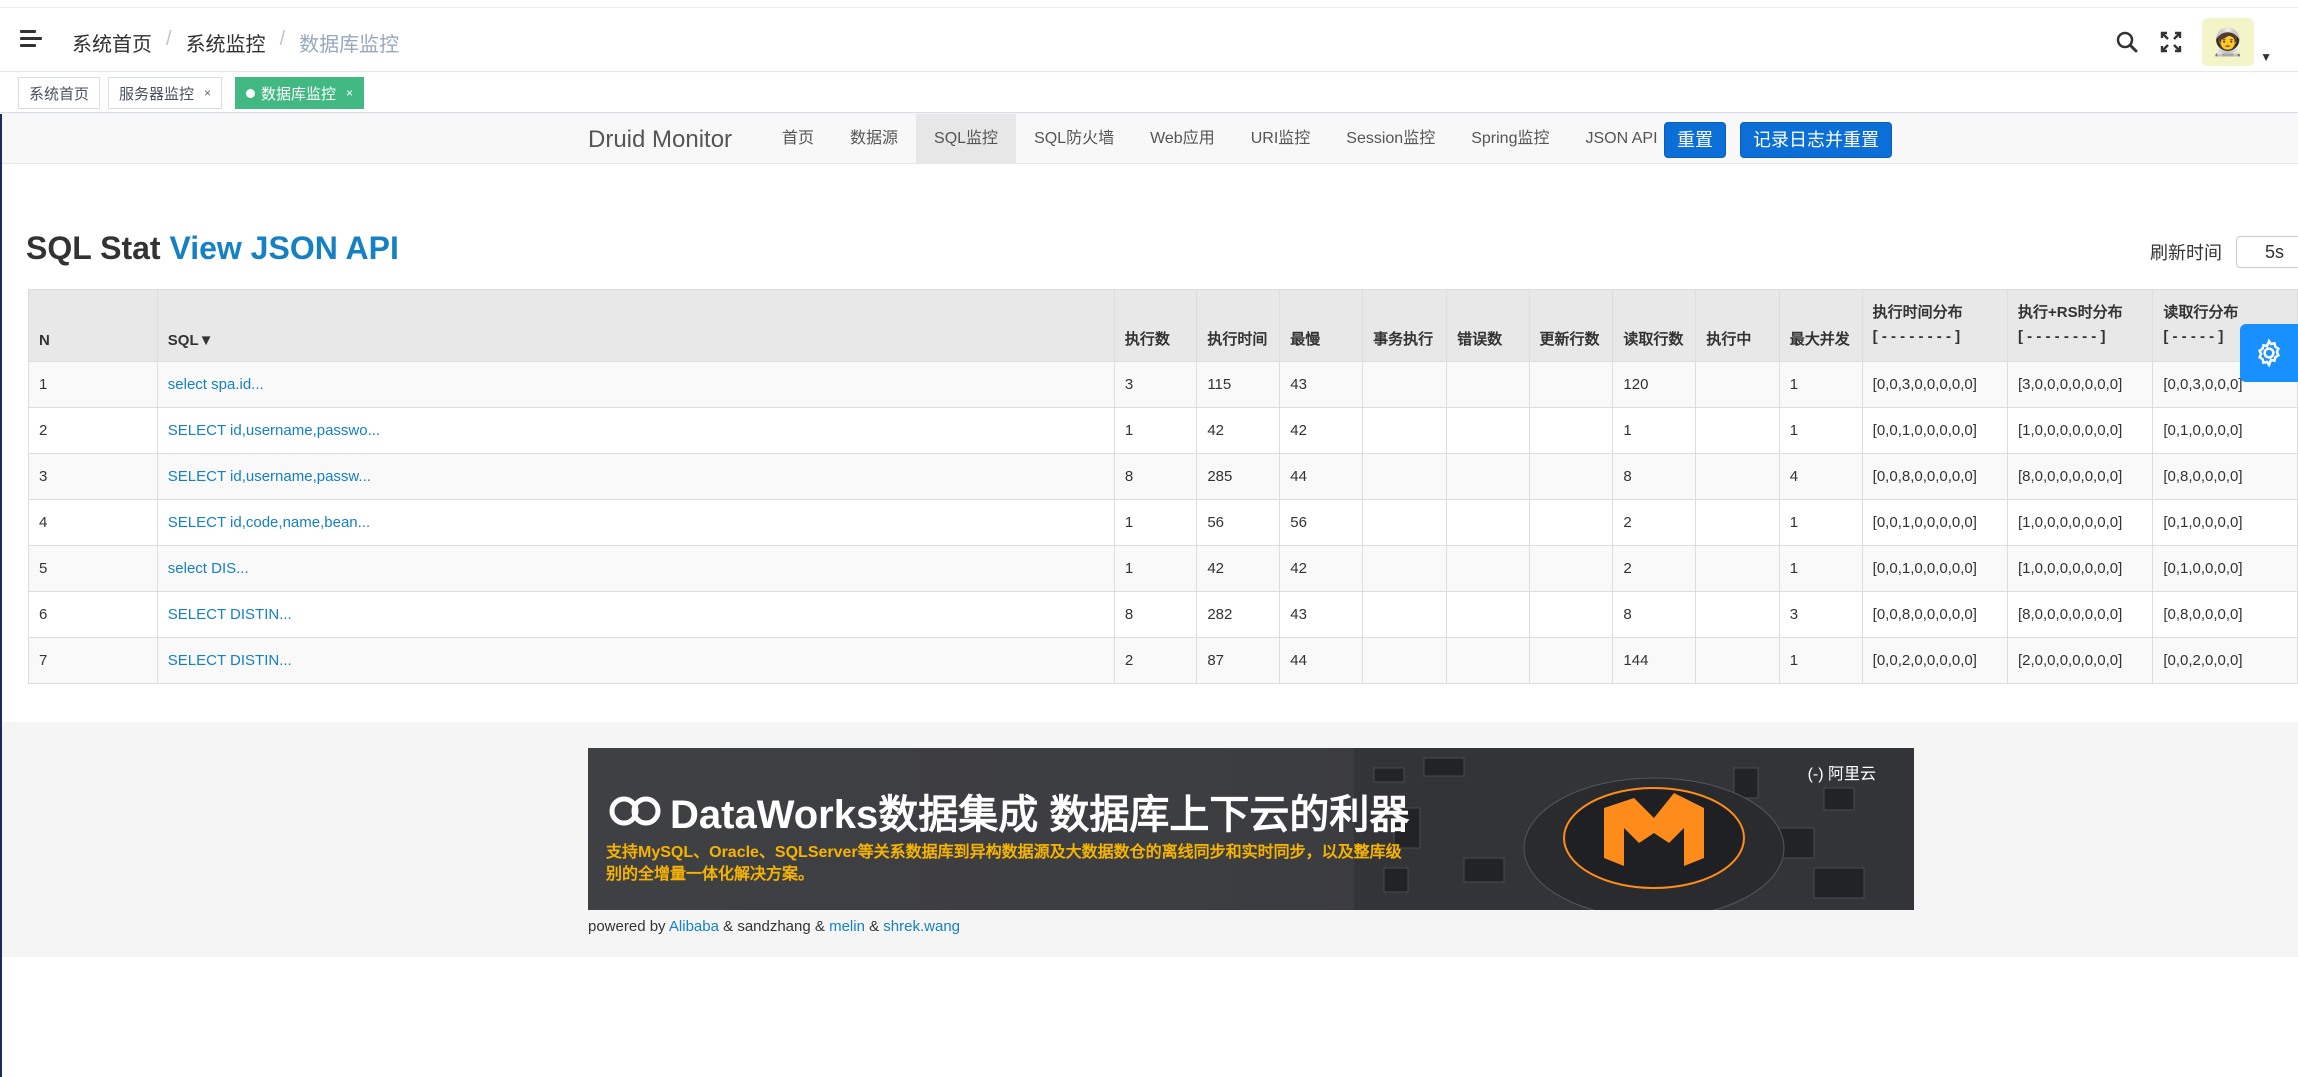 The width and height of the screenshot is (2298, 1077). What do you see at coordinates (283, 248) in the screenshot?
I see `view-json-api-link: View JSON API` at bounding box center [283, 248].